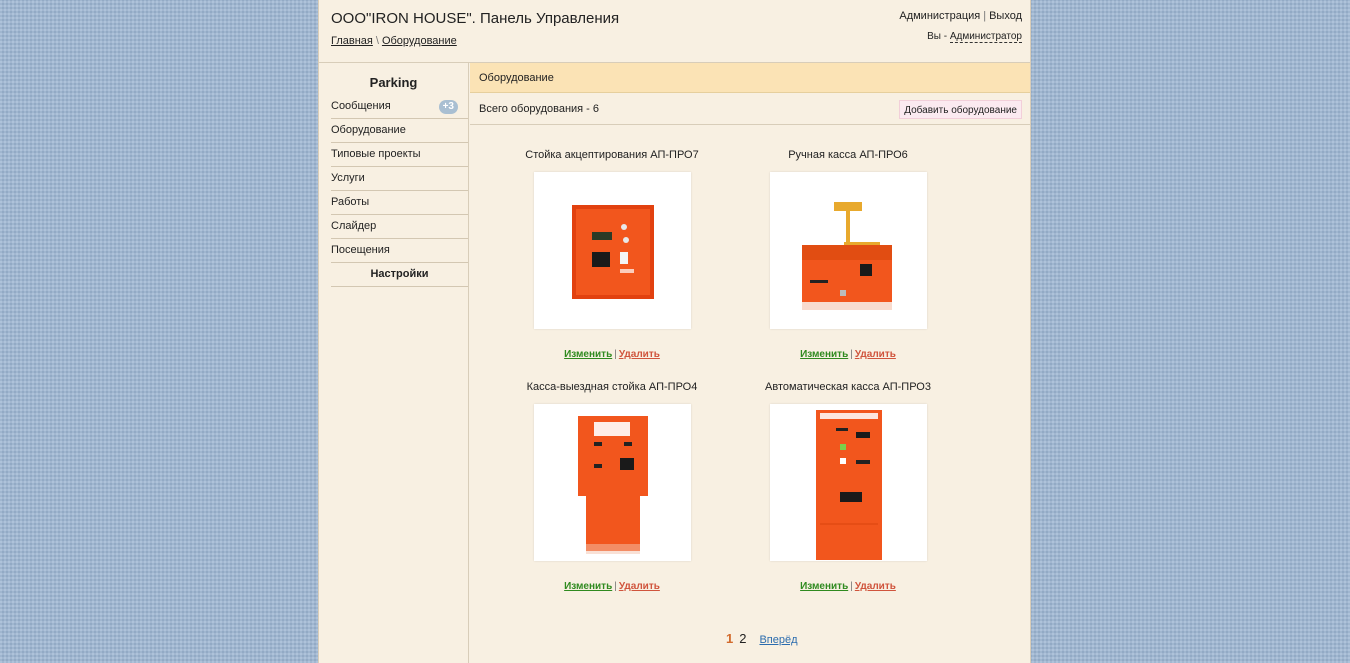 This screenshot has height=663, width=1350. Describe the element at coordinates (848, 387) in the screenshot. I see `equipment-name: Автоматическая касса АП-ПРО3` at that location.